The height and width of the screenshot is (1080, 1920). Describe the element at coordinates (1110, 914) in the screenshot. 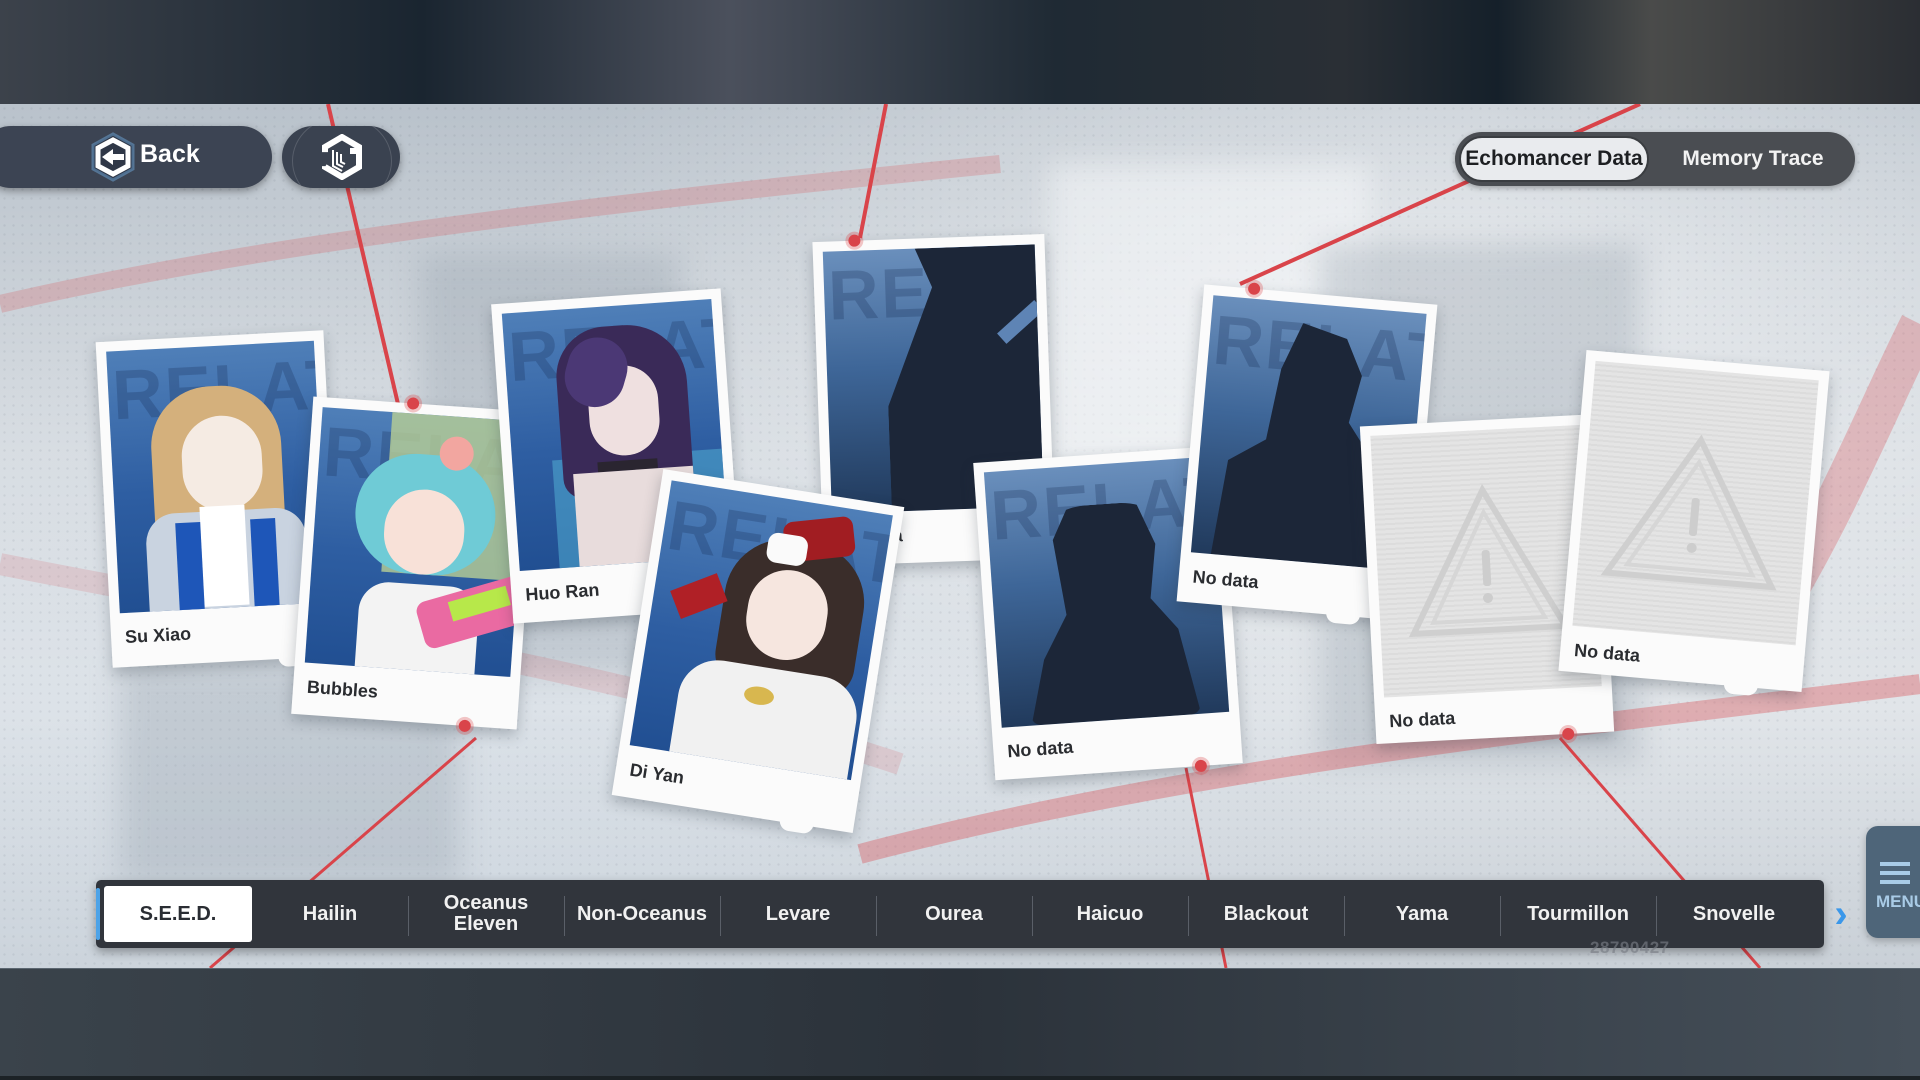

I see `faction-tab-haicuo: Haicuo` at that location.